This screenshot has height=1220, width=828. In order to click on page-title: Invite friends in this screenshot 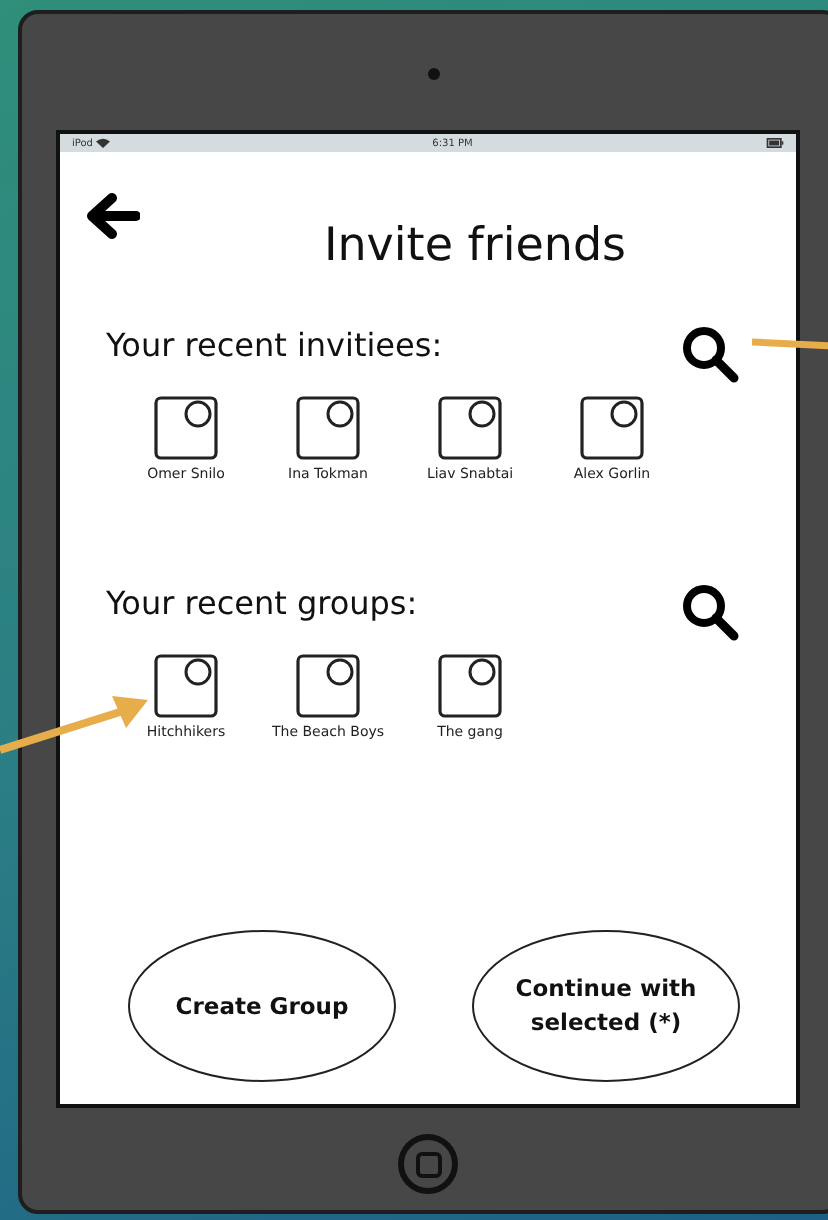, I will do `click(475, 246)`.